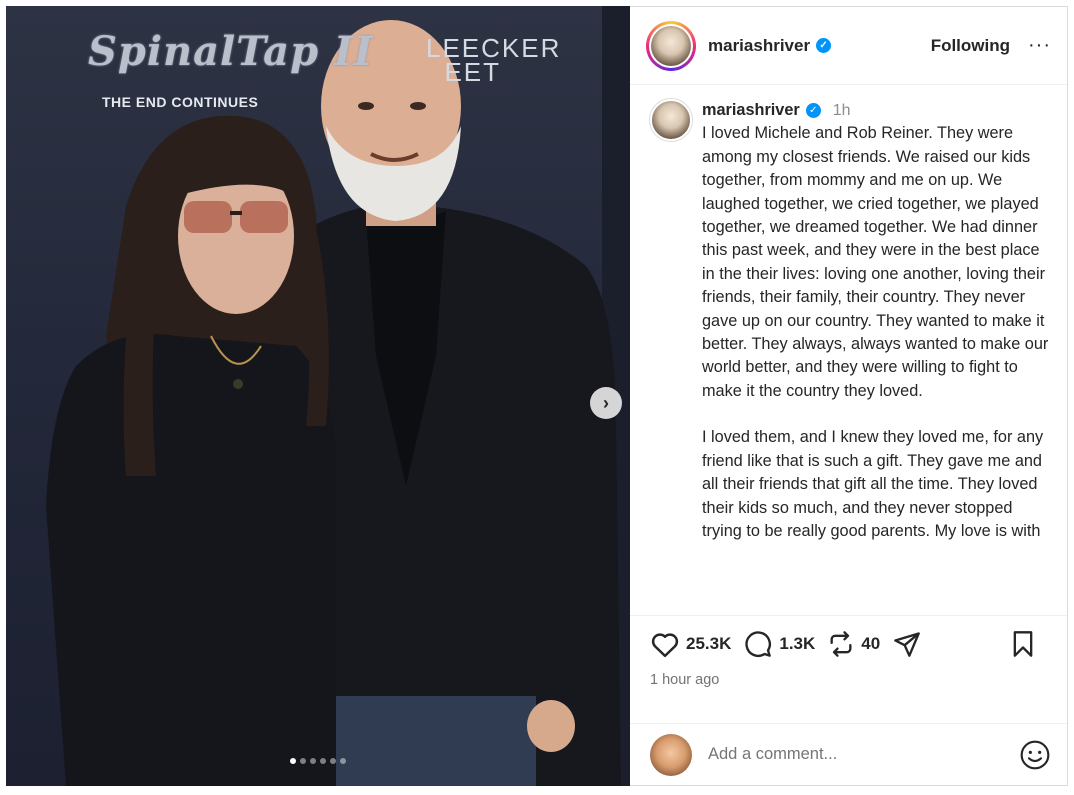 Image resolution: width=1074 pixels, height=795 pixels. I want to click on bookmark-icon, so click(1023, 644).